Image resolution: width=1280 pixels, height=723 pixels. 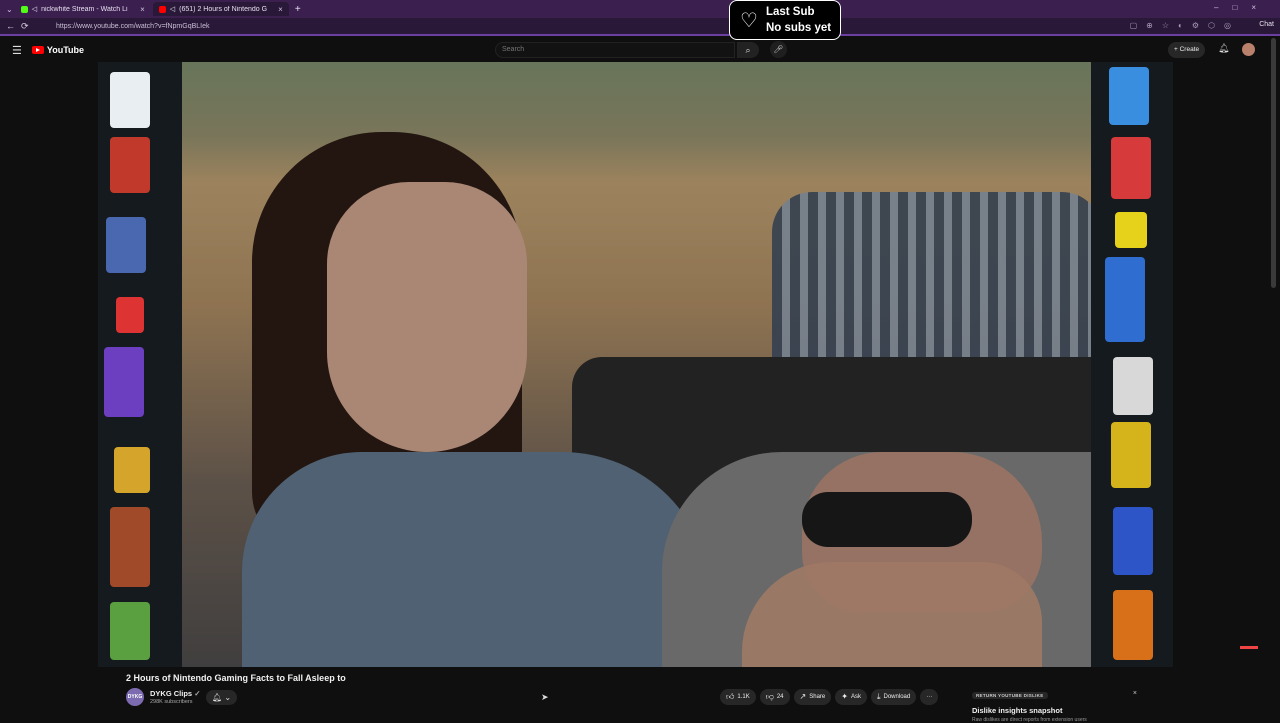 I want to click on overlay-line1: Last Sub, so click(x=790, y=12).